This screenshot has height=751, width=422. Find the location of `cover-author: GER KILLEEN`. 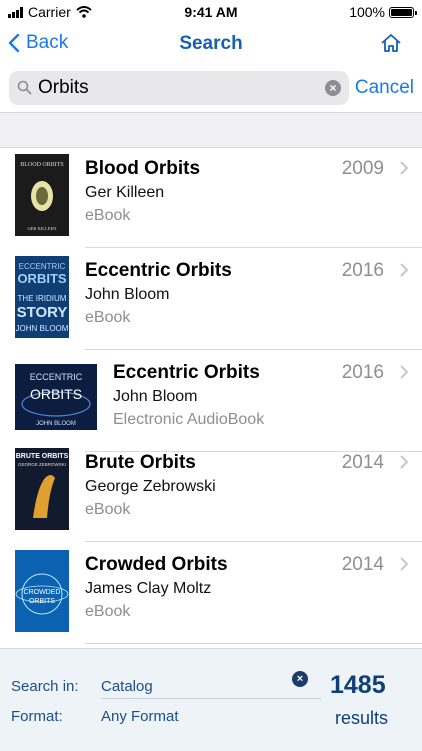

cover-author: GER KILLEEN is located at coordinates (42, 228).